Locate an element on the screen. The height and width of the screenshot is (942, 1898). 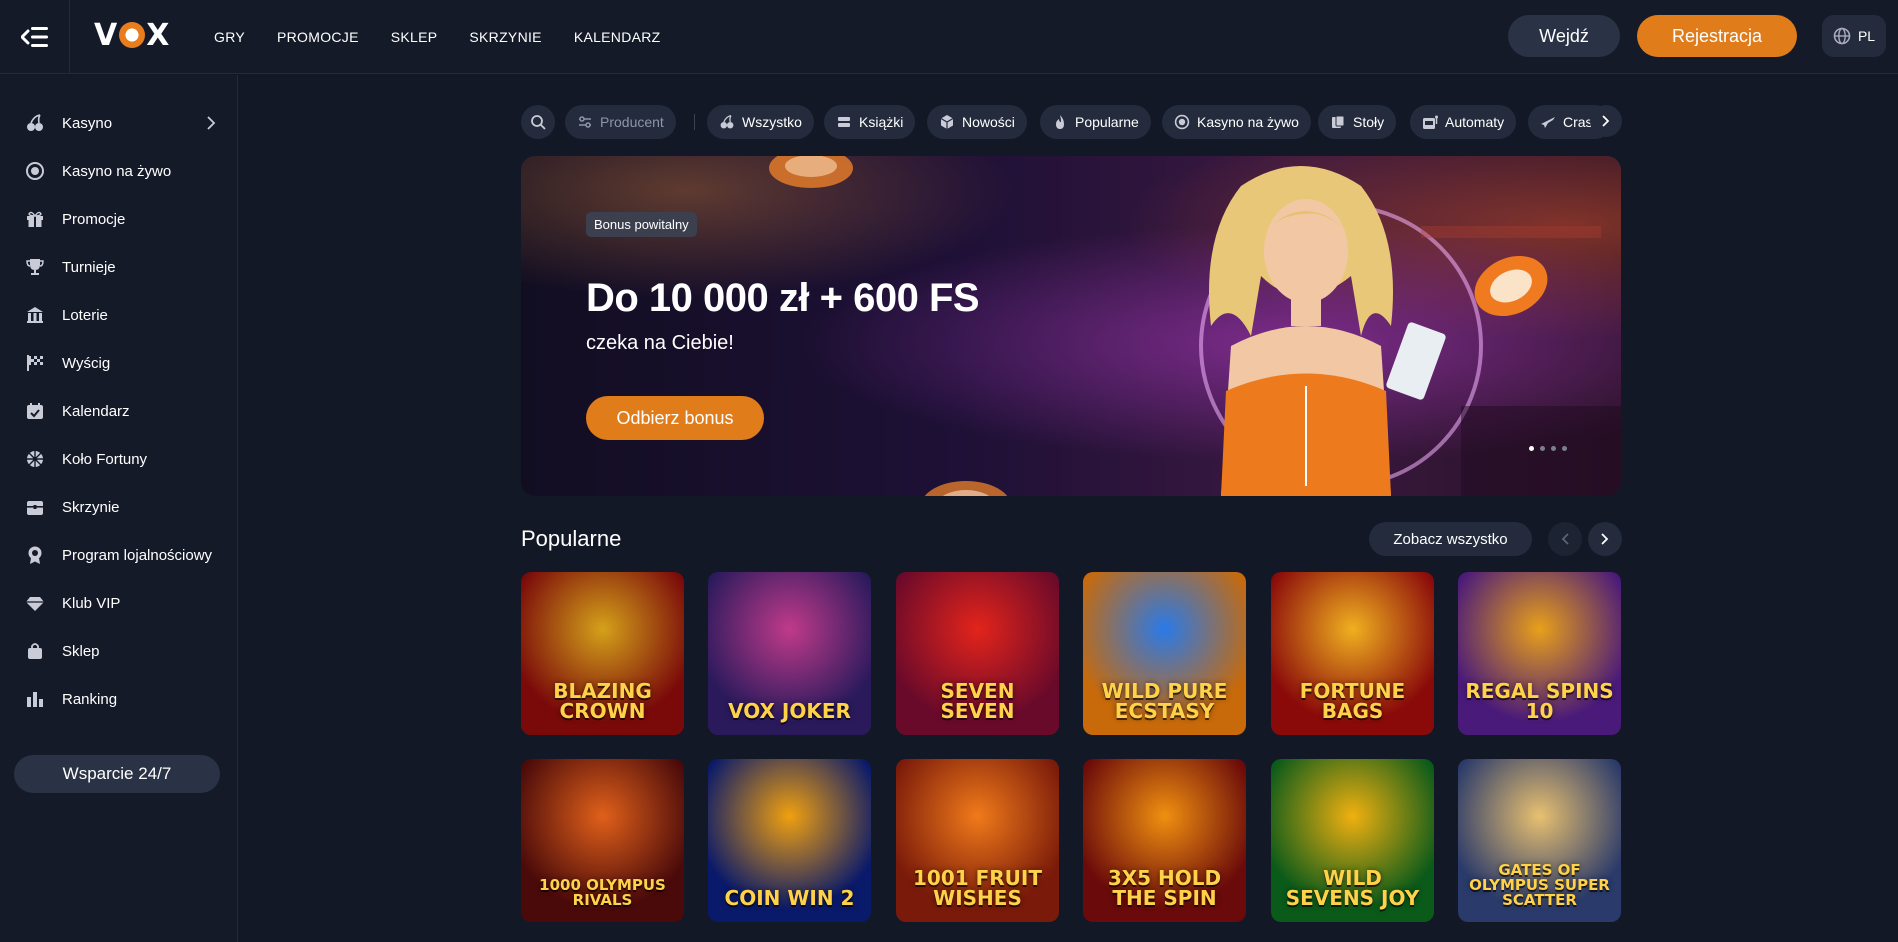
filters-scroll-right-button is located at coordinates (1606, 121).